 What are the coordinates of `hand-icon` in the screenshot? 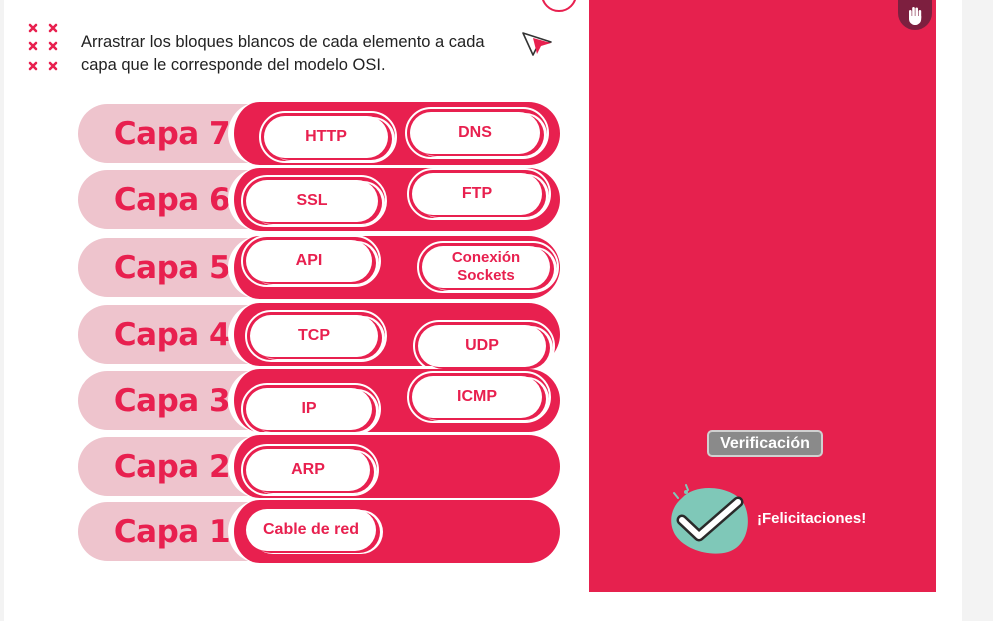 It's located at (915, 16).